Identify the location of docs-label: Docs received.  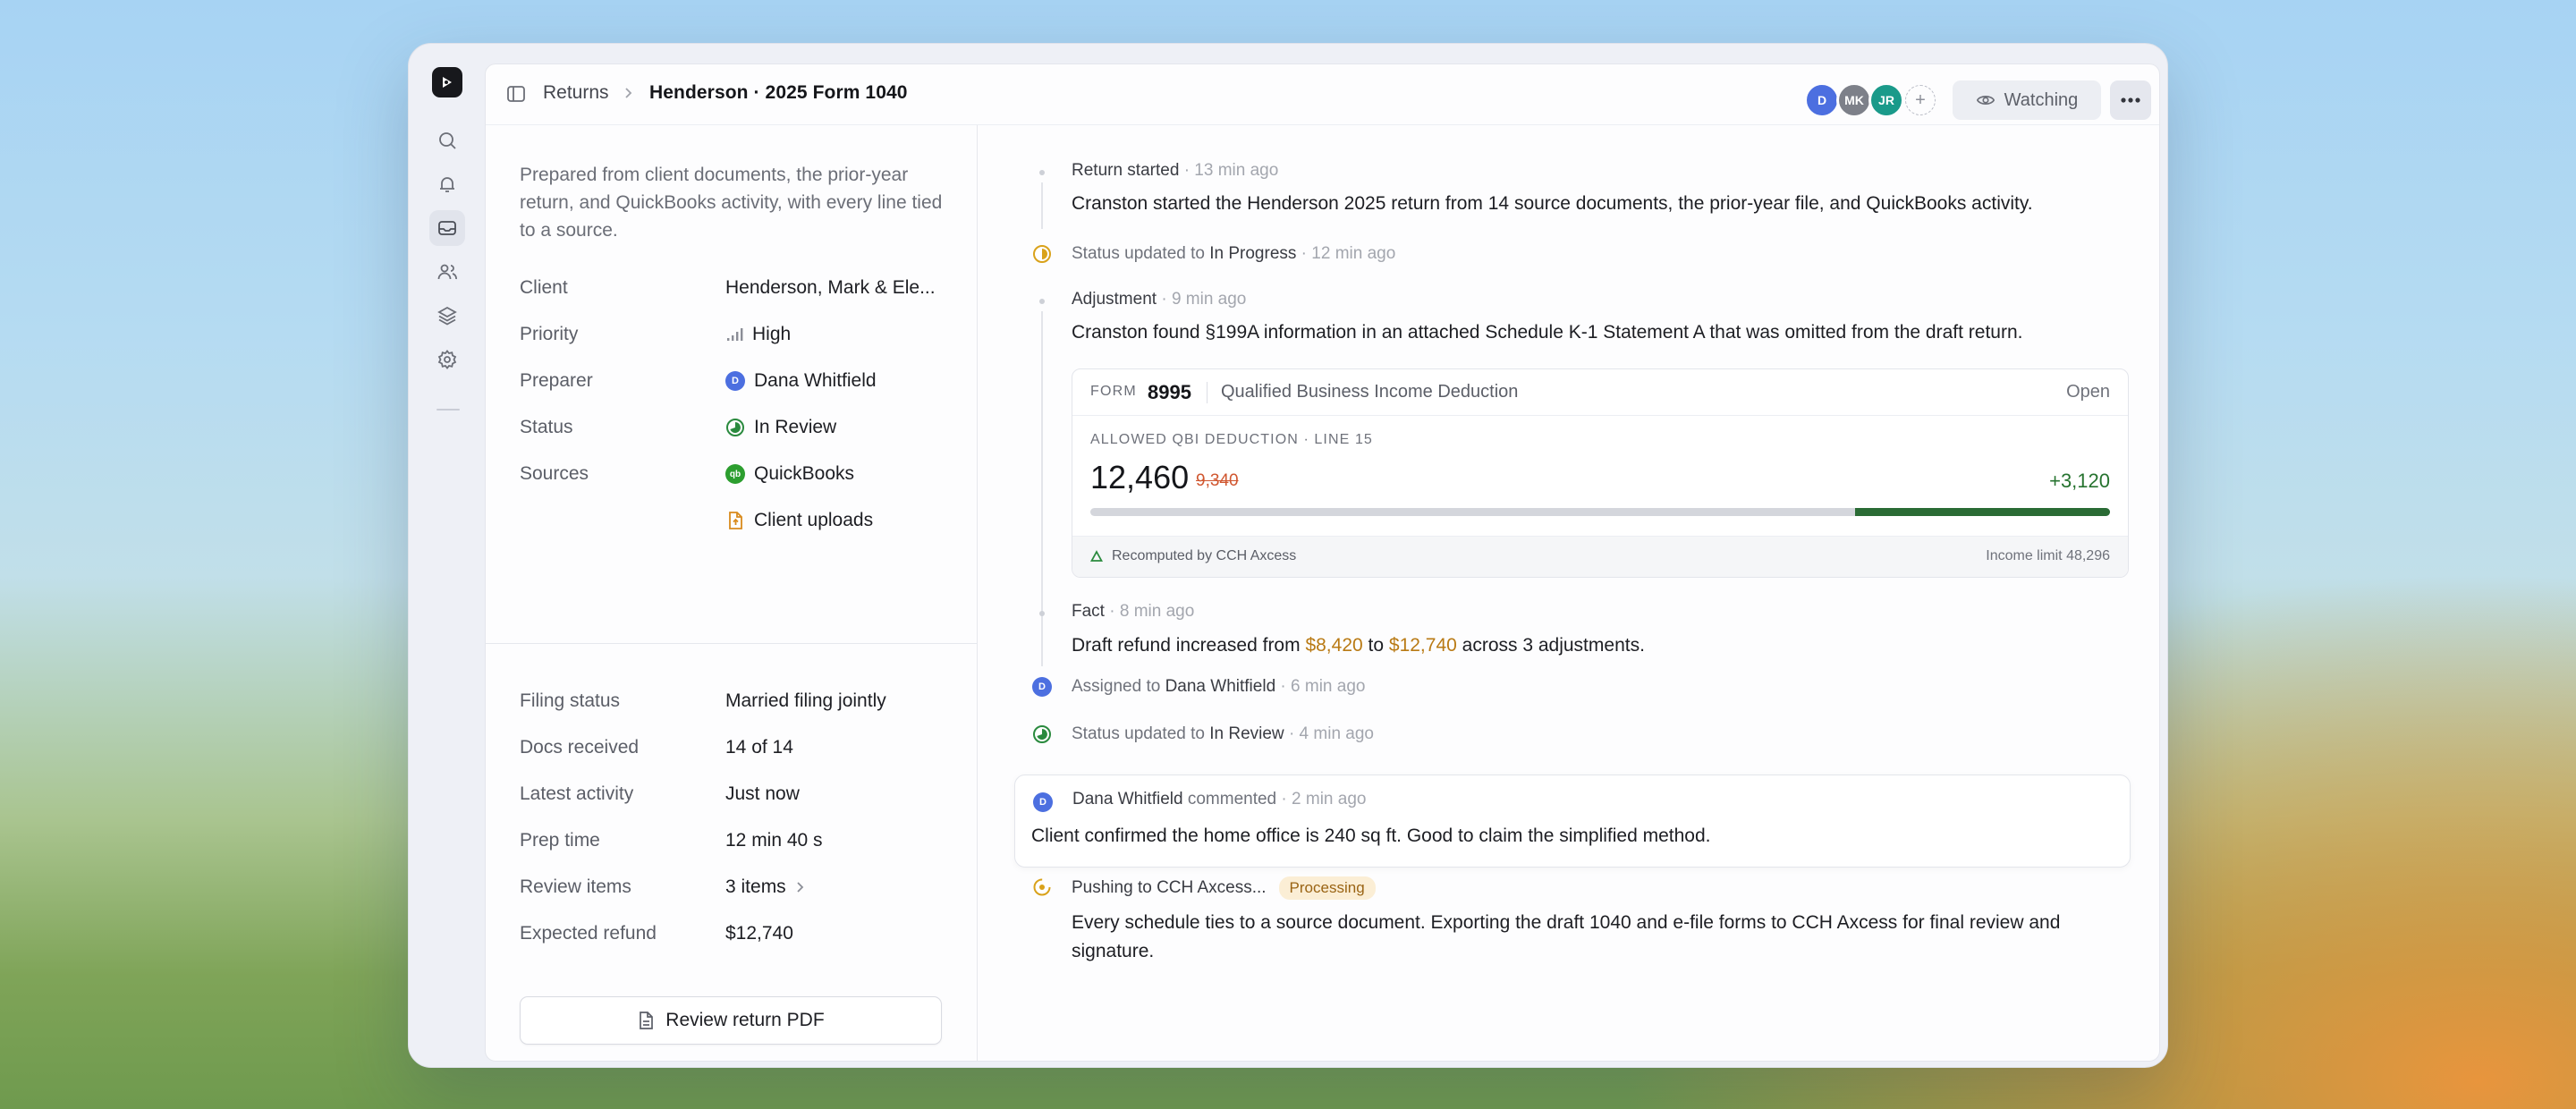
(580, 747).